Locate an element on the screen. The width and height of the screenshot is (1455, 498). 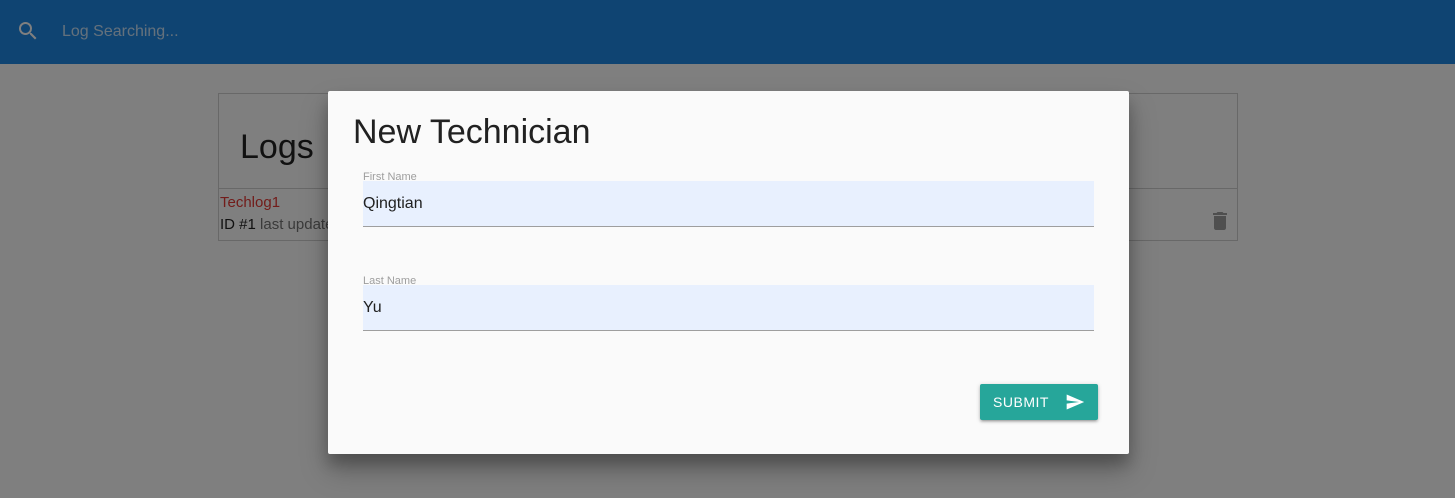
submit-button: SUBMIT is located at coordinates (1039, 402).